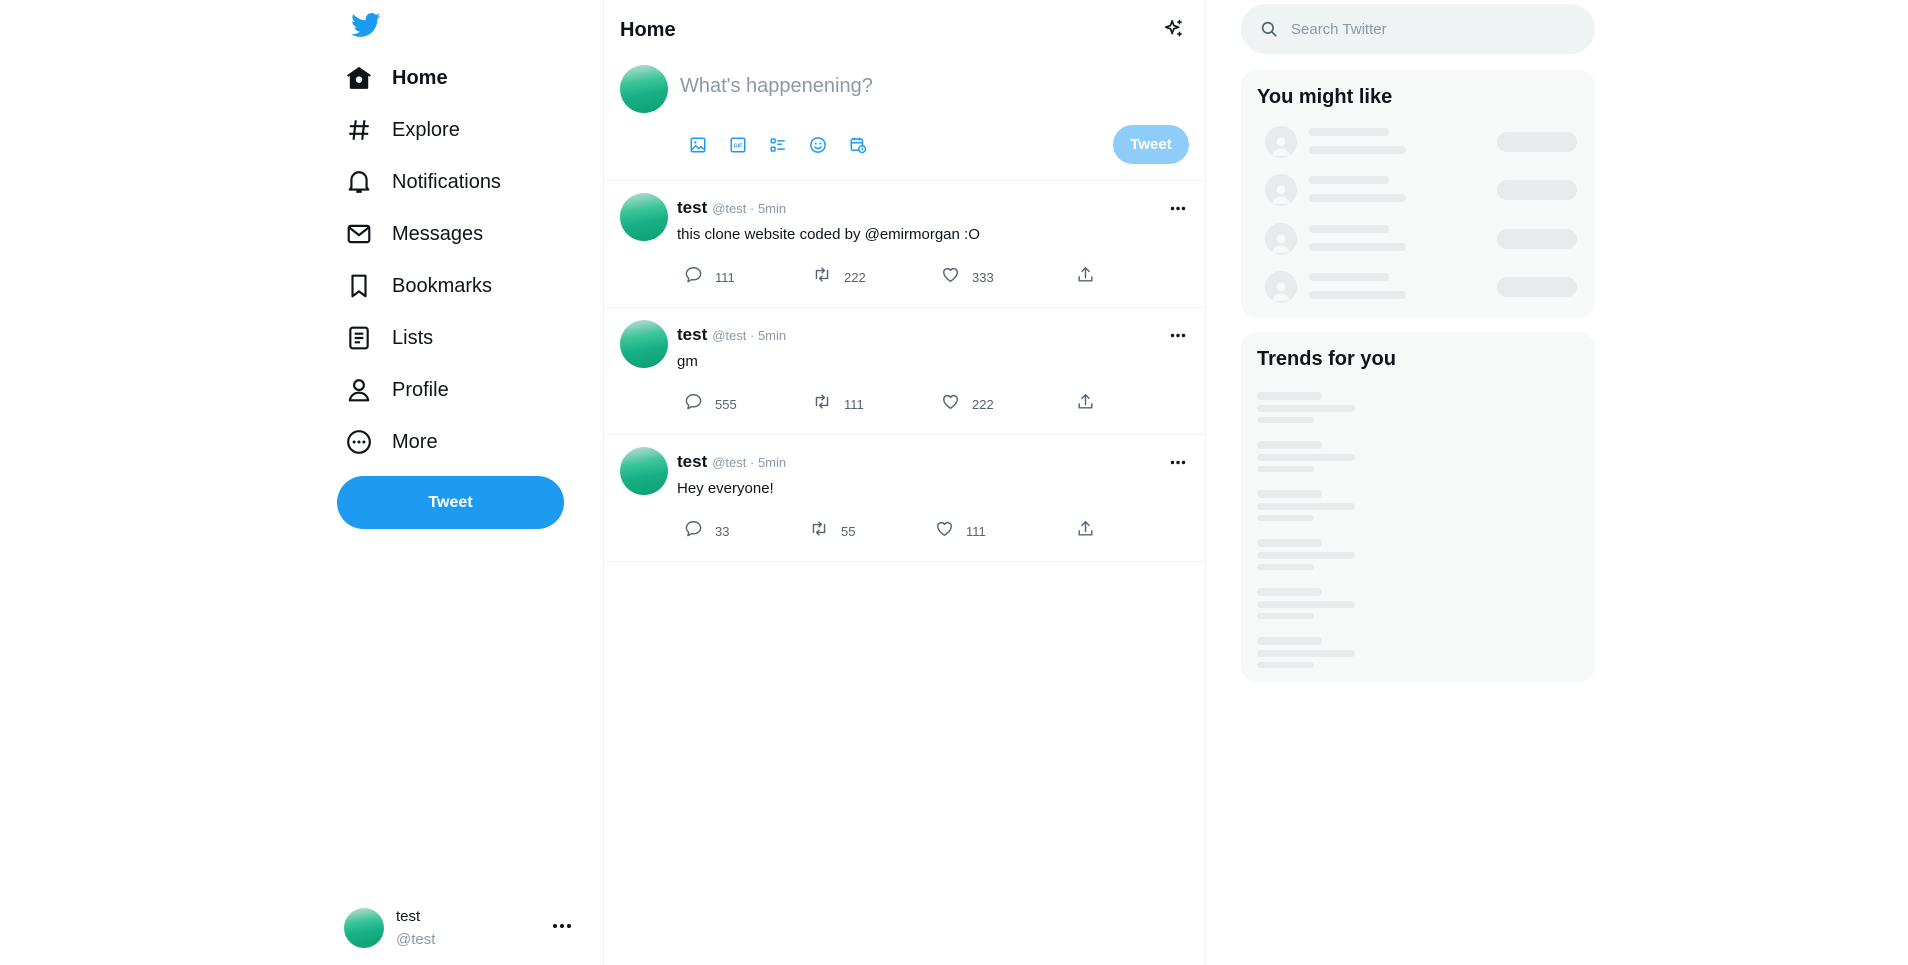 The width and height of the screenshot is (1908, 965). What do you see at coordinates (934, 531) in the screenshot?
I see `tweet-actions: 33 55 111` at bounding box center [934, 531].